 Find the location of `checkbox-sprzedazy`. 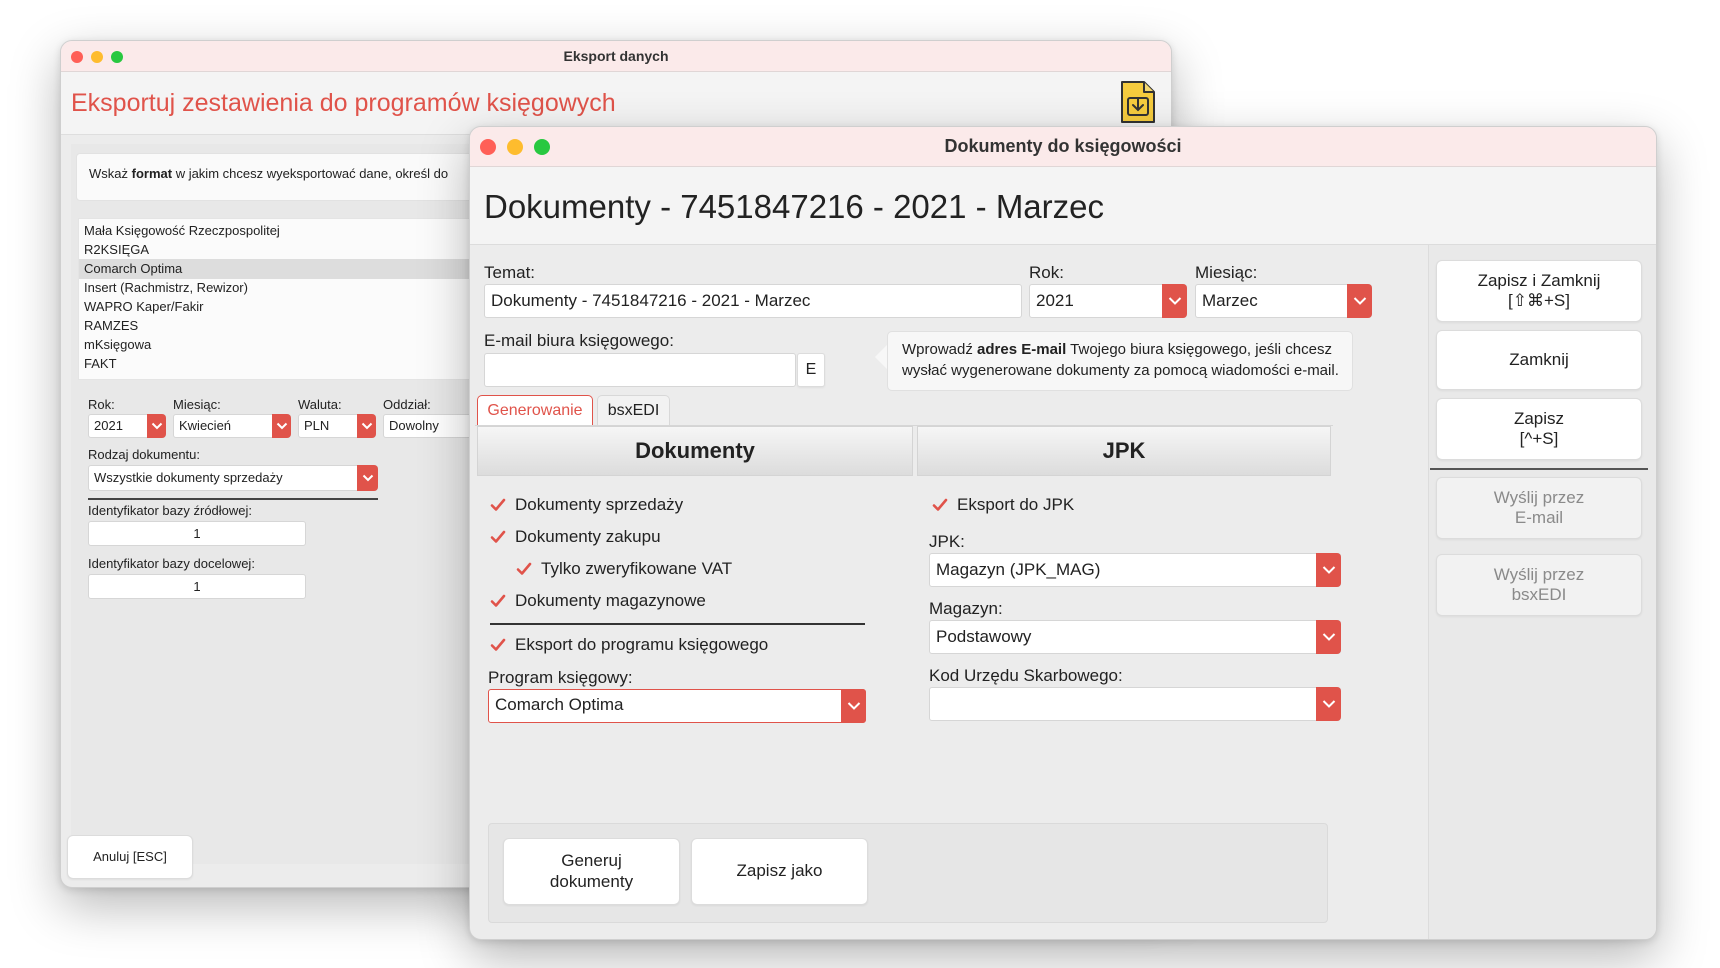

checkbox-sprzedazy is located at coordinates (498, 507).